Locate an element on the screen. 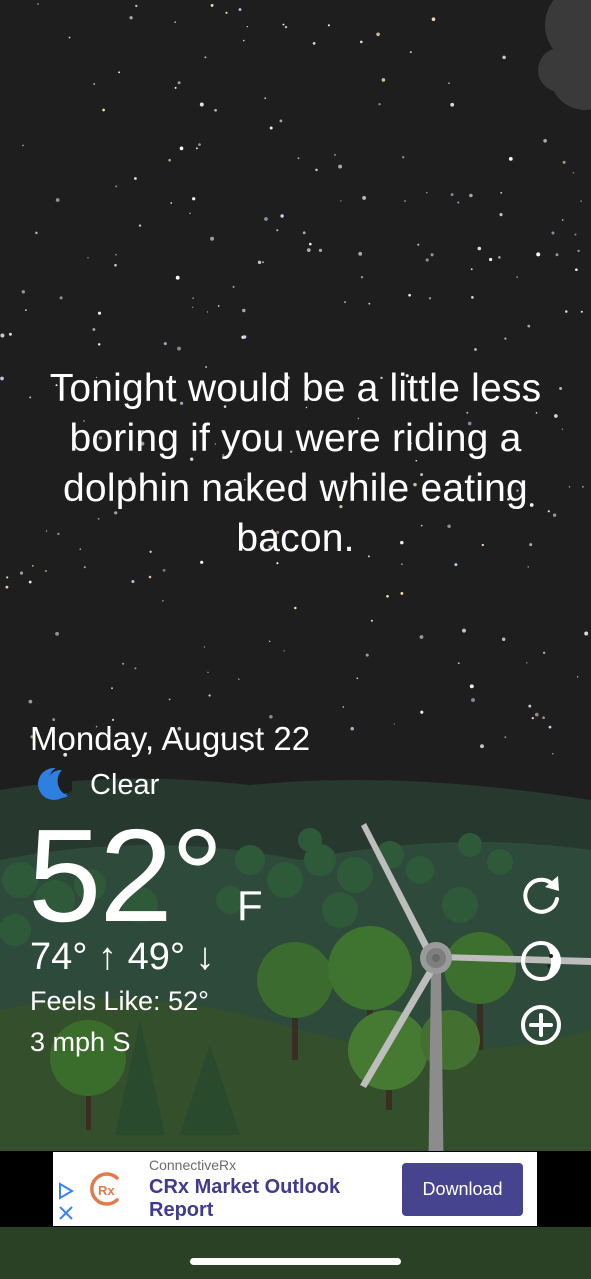 This screenshot has height=1279, width=591. temperature-unit: F is located at coordinates (250, 905).